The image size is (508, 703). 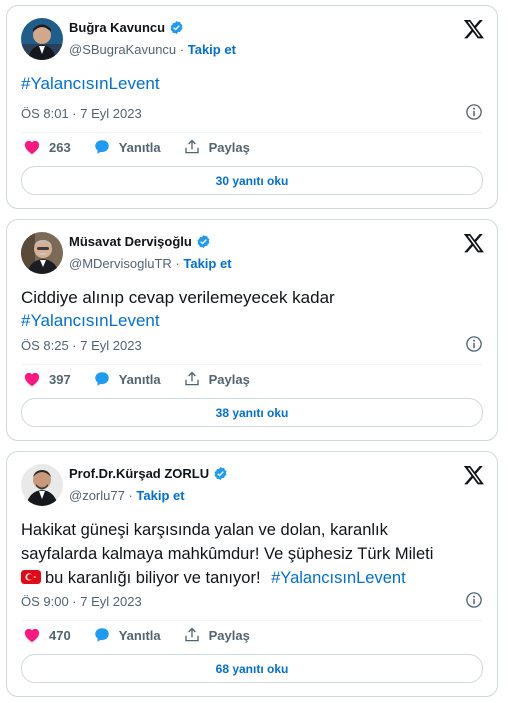 What do you see at coordinates (178, 297) in the screenshot?
I see `tweet-text-line: Ciddiye alınıp cevap verilemeyecek kadar` at bounding box center [178, 297].